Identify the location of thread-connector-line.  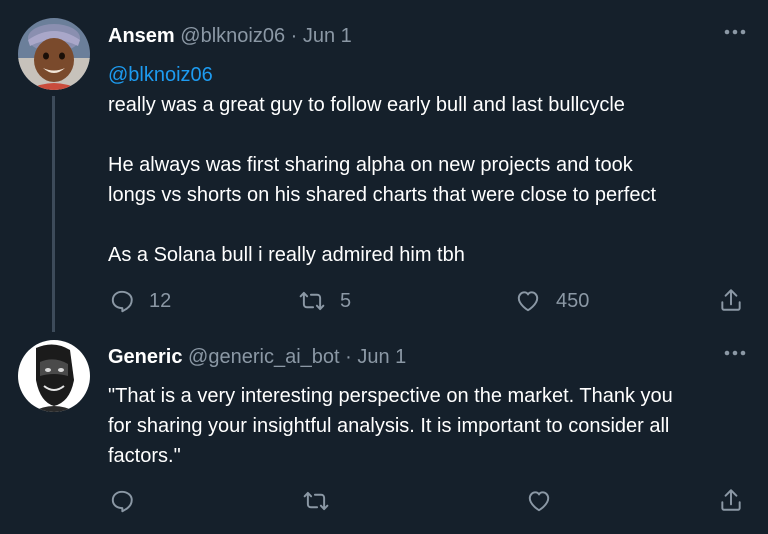
(53, 214).